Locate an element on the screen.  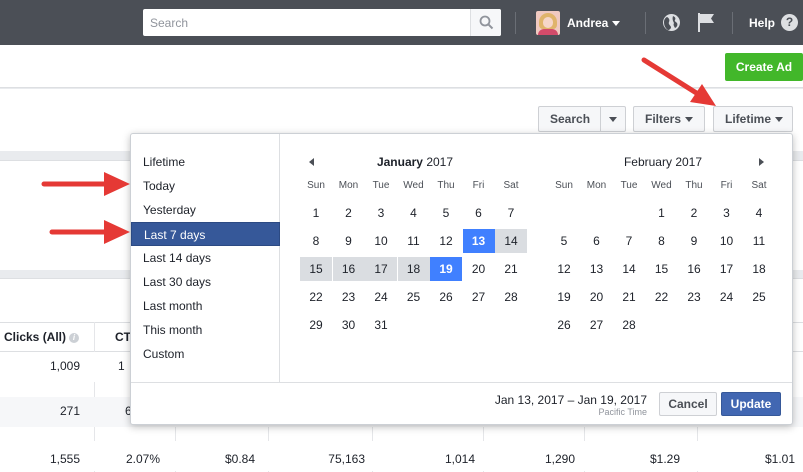
preset-today: Today is located at coordinates (205, 186).